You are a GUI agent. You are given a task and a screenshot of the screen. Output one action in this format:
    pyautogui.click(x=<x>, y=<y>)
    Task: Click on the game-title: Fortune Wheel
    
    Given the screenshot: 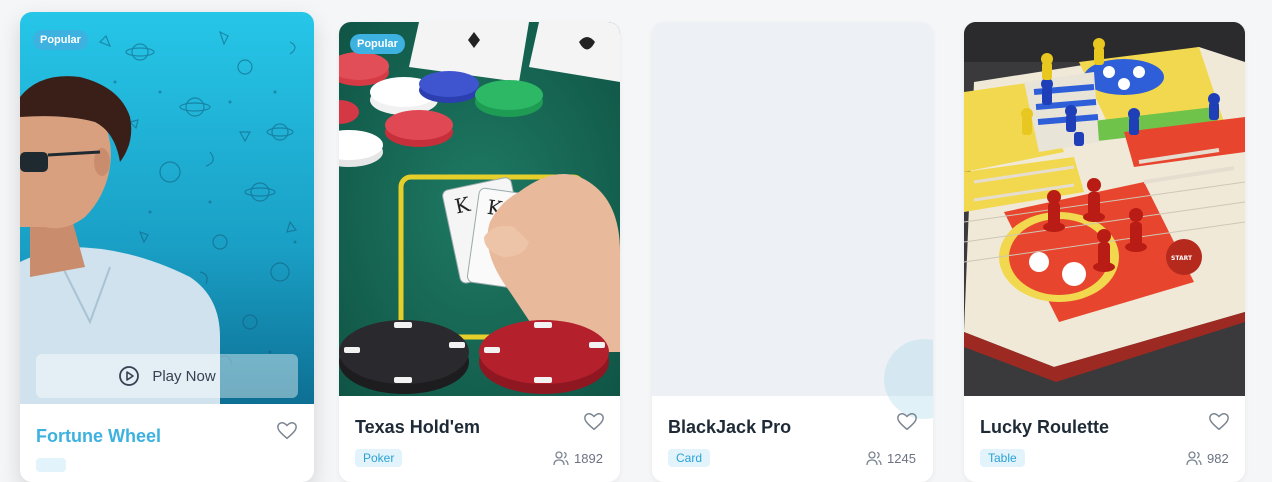 What is the action you would take?
    pyautogui.click(x=98, y=436)
    